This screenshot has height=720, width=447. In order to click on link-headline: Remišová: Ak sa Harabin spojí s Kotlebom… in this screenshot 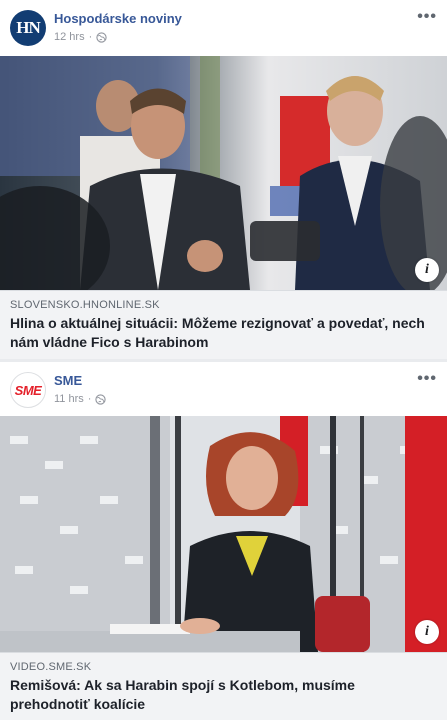, I will do `click(223, 695)`.